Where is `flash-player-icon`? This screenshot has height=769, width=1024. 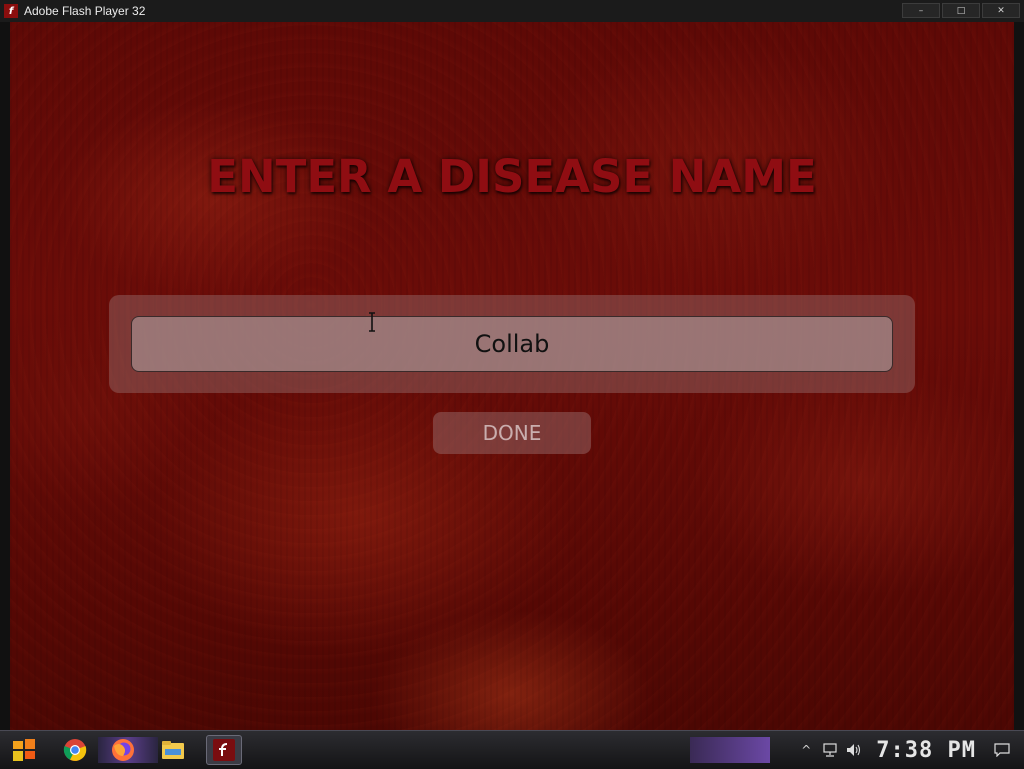 flash-player-icon is located at coordinates (224, 750).